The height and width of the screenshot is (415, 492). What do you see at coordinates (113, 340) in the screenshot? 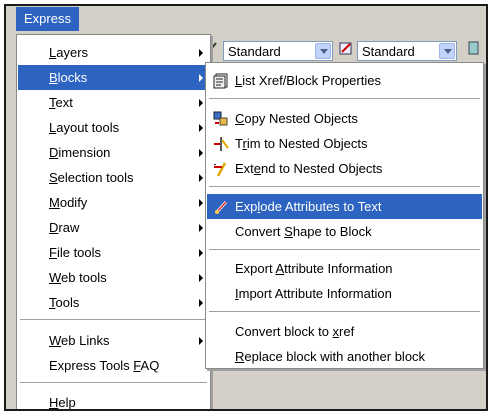
I see `menu-item-web-links: Web Links` at bounding box center [113, 340].